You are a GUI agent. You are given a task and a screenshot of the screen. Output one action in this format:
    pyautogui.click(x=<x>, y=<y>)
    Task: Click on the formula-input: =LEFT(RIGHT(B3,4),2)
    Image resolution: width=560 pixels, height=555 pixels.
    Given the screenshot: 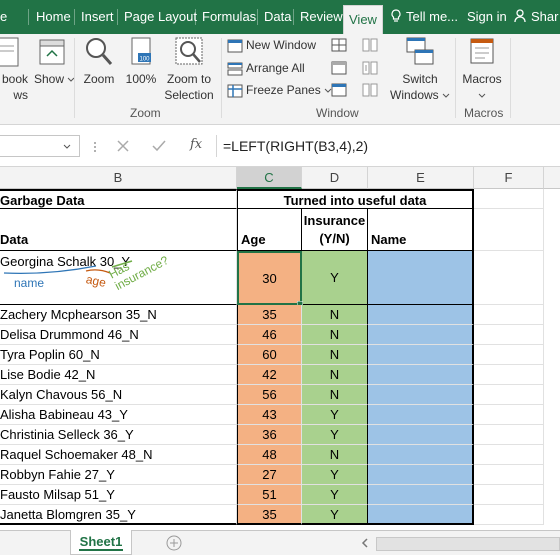 What is the action you would take?
    pyautogui.click(x=388, y=146)
    